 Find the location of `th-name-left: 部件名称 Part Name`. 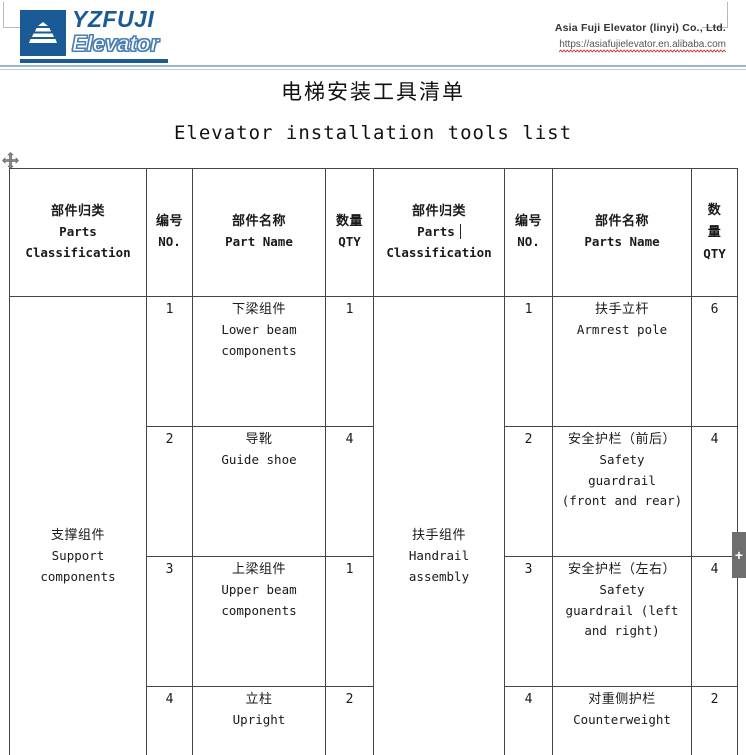

th-name-left: 部件名称 Part Name is located at coordinates (259, 232).